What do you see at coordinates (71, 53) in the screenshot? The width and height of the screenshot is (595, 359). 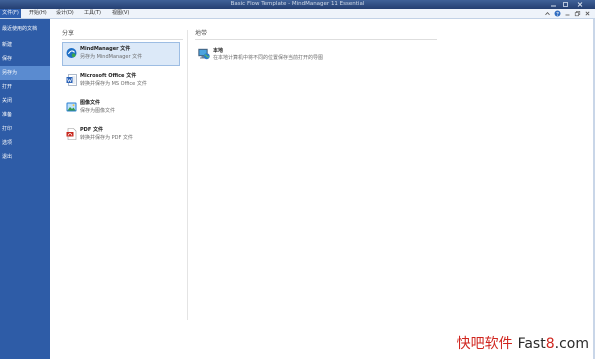 I see `mindmanager-file-icon` at bounding box center [71, 53].